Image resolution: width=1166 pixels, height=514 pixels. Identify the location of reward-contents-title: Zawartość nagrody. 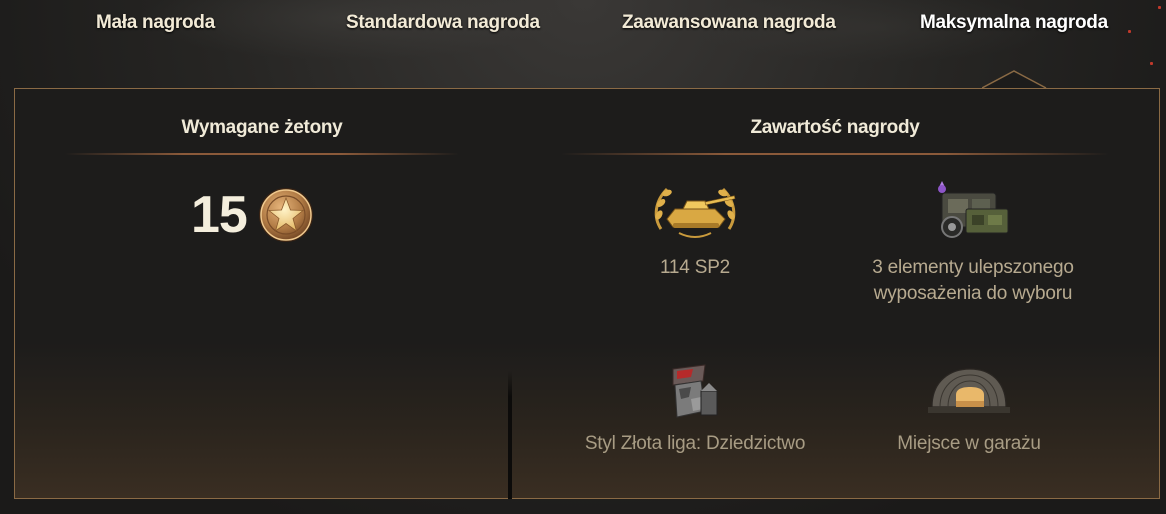
(835, 127).